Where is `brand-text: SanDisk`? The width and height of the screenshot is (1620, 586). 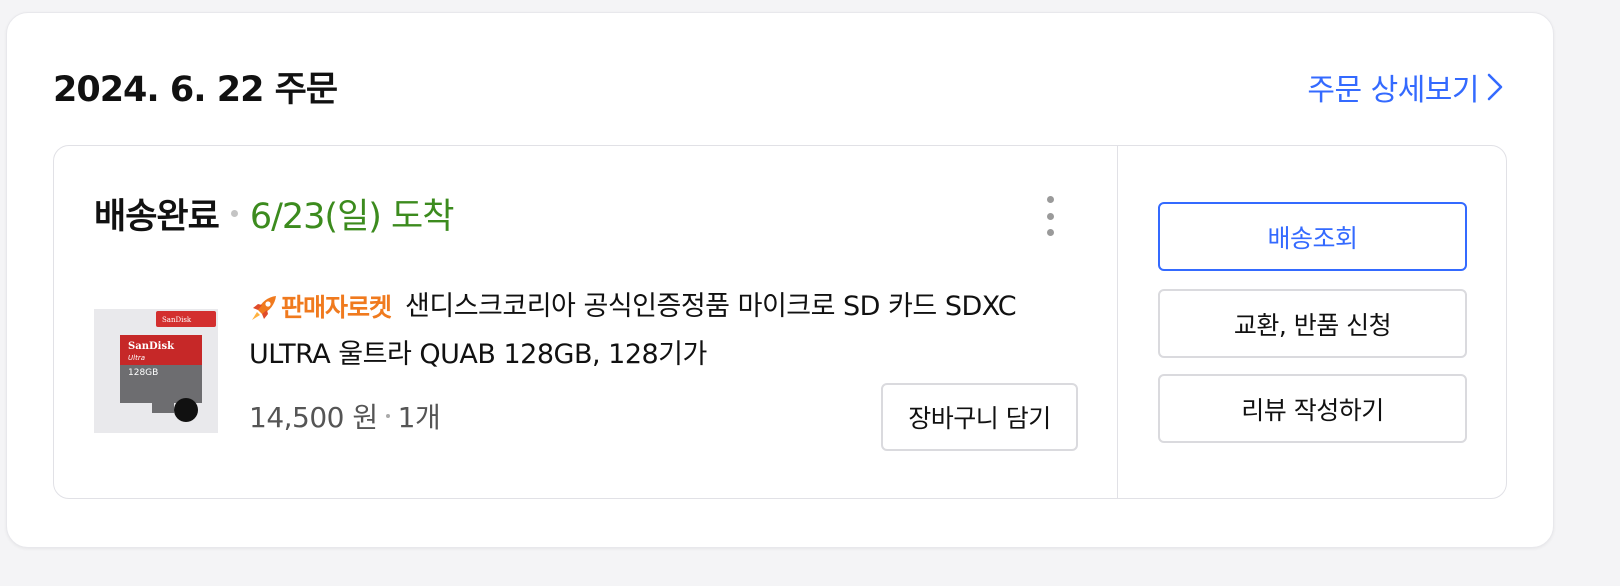
brand-text: SanDisk is located at coordinates (151, 346).